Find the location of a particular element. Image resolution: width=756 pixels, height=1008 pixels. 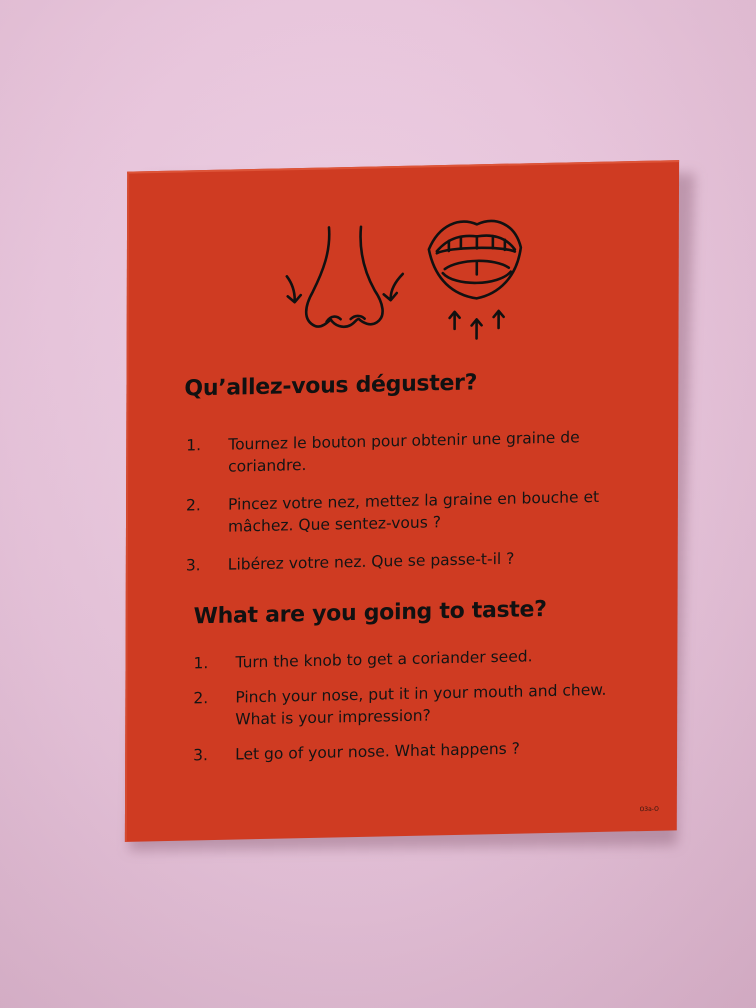

inhale-left-arrow-icon is located at coordinates (294, 289).